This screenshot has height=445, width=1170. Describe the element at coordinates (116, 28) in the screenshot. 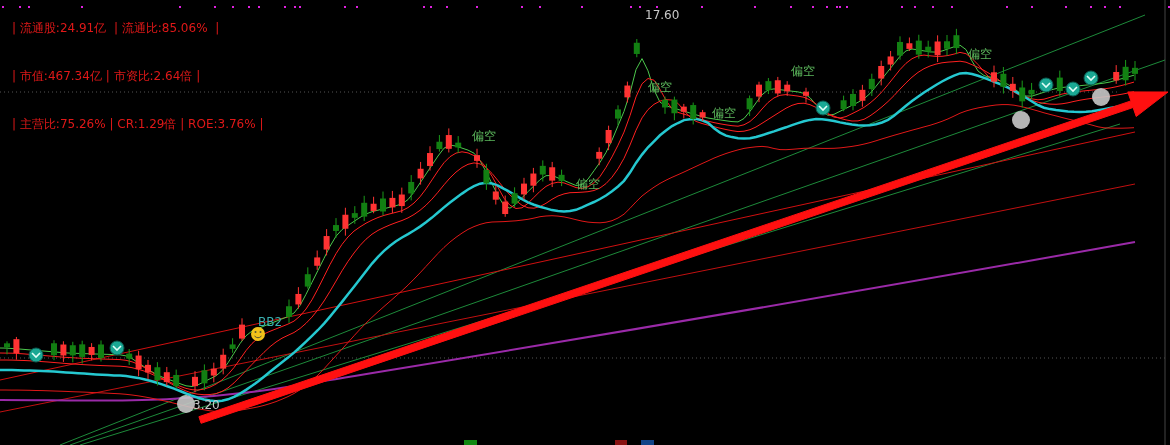

I see `stock-info-line: | 流通股:24.91亿 | 流通比:85.06% |` at that location.